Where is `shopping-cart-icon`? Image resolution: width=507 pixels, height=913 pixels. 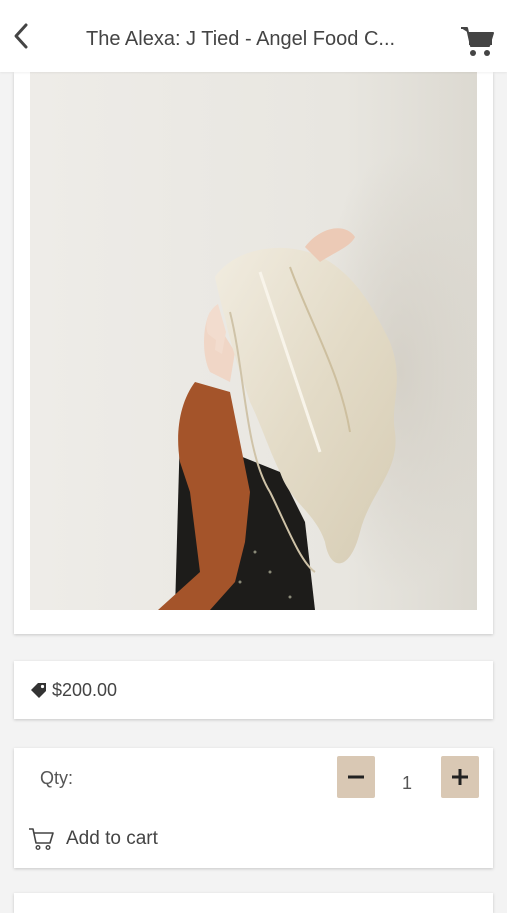
shopping-cart-icon is located at coordinates (477, 41).